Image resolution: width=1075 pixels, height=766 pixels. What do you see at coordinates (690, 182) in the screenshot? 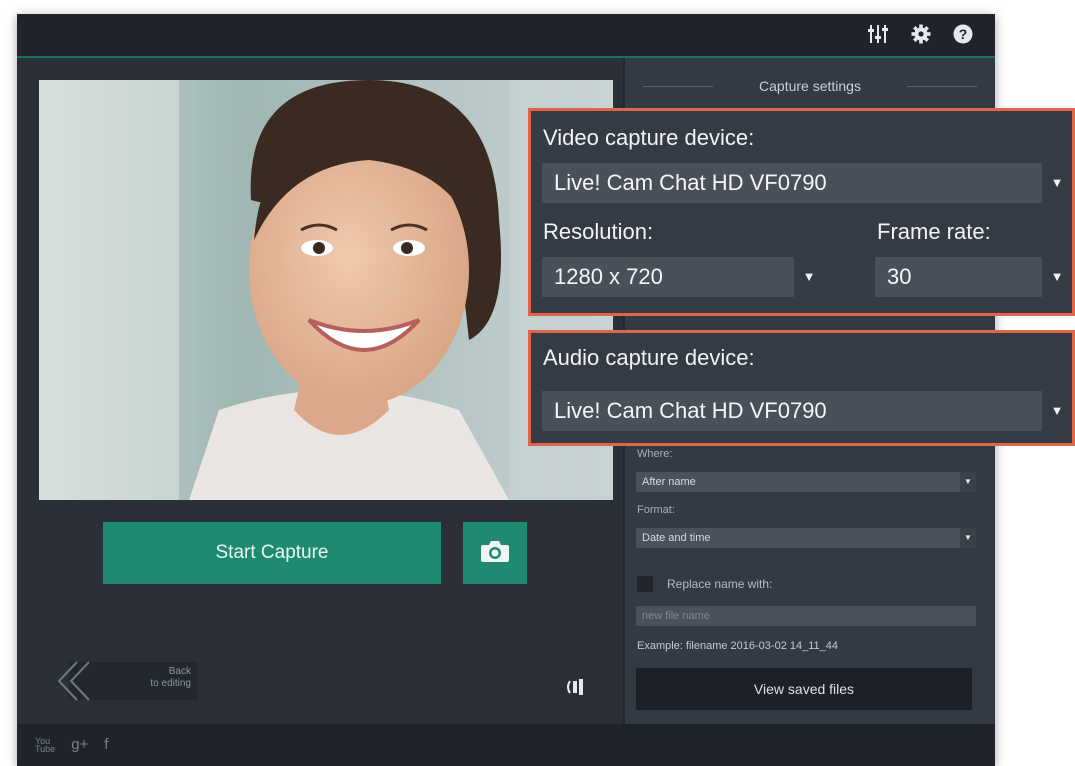
I see `video-device-value: Live! Cam Chat HD VF0790` at bounding box center [690, 182].